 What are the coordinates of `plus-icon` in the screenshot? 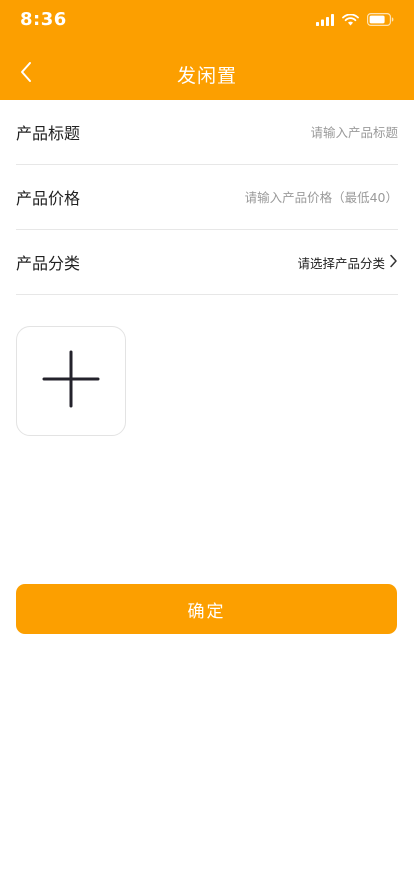 It's located at (71, 381).